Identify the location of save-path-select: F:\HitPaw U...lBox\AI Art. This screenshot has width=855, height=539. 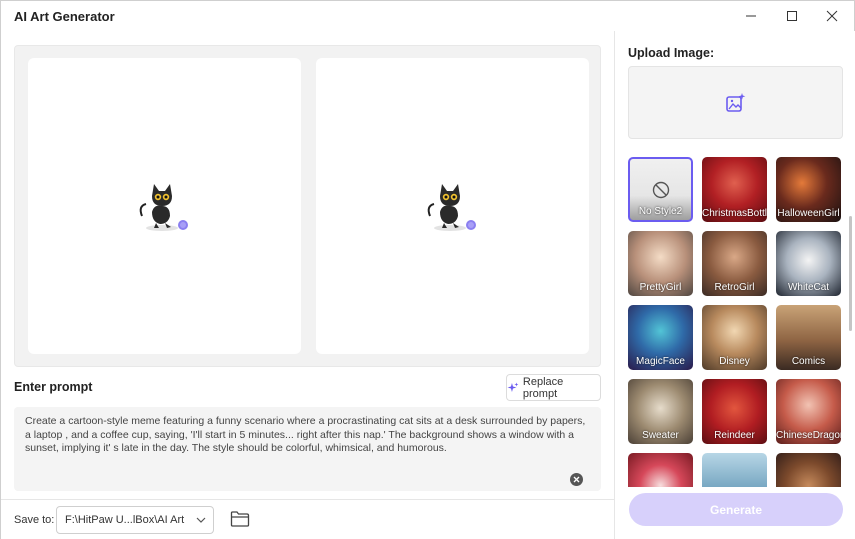
(135, 520).